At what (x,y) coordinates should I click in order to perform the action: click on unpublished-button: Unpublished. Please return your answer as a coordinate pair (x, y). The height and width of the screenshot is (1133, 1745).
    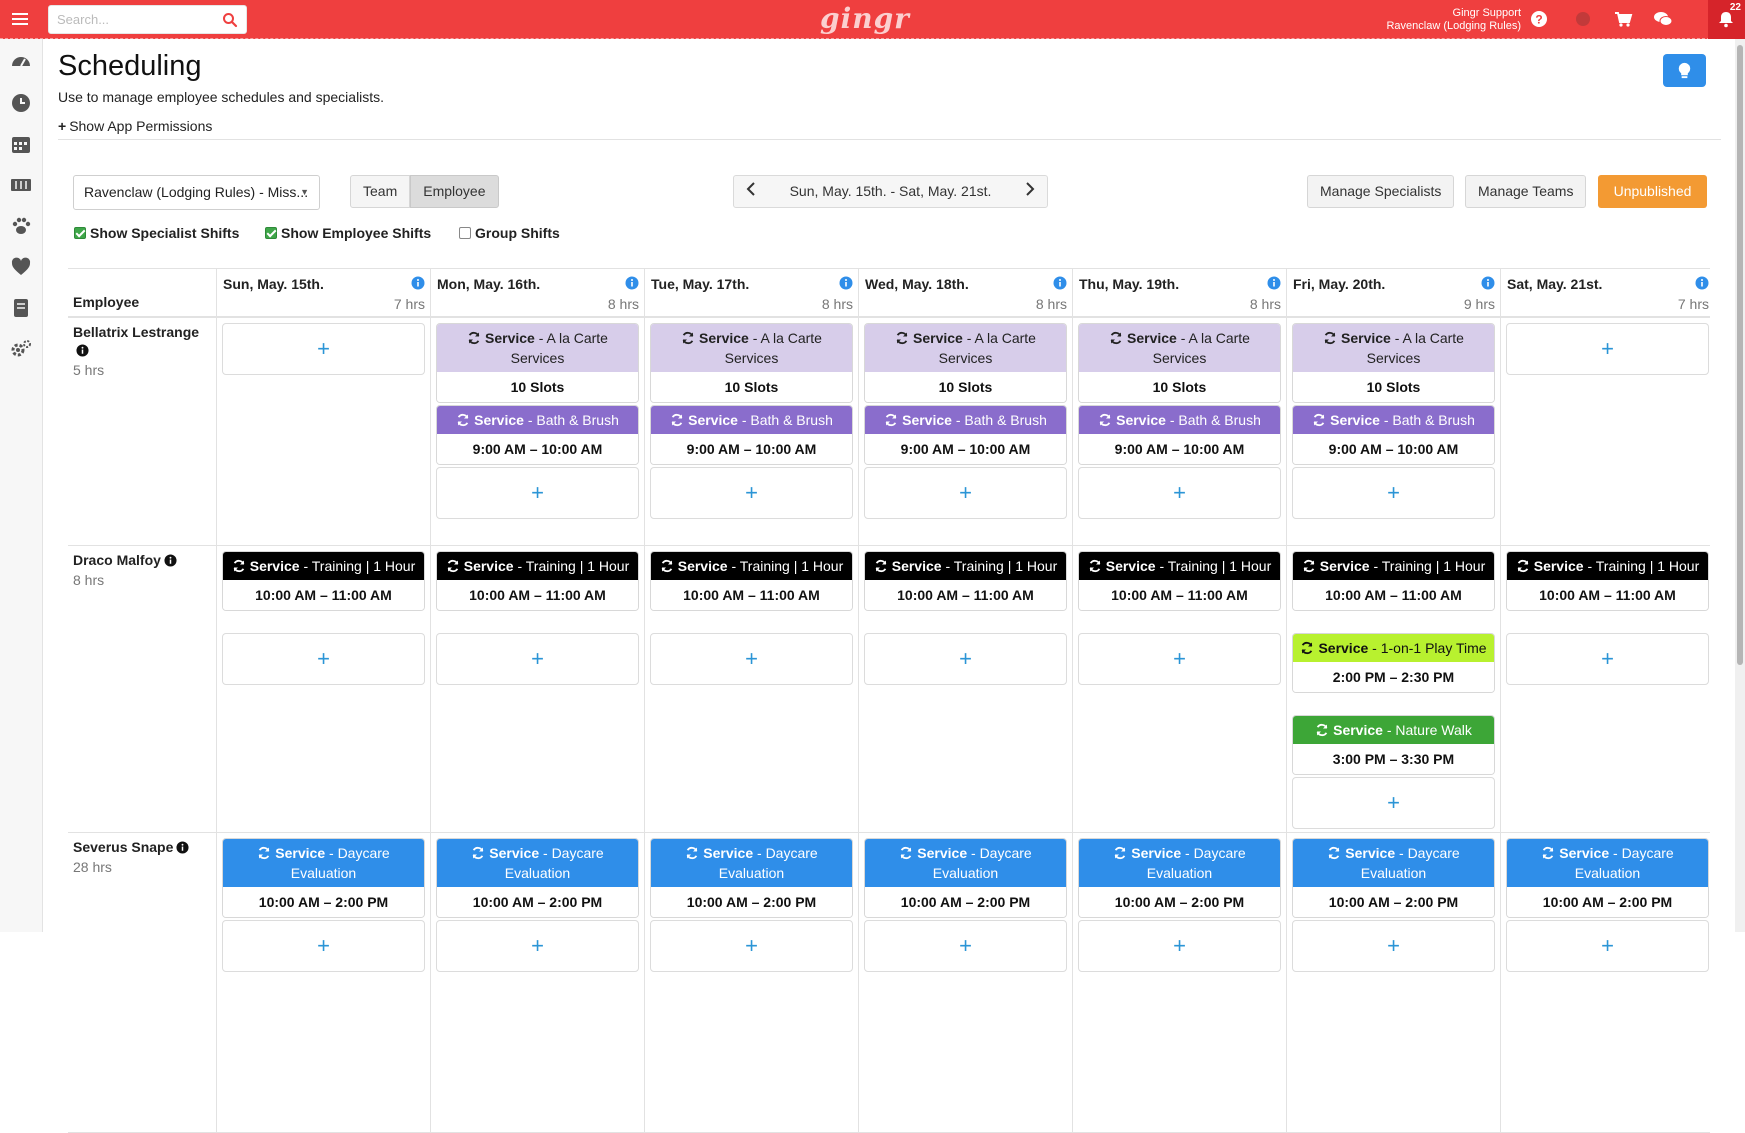
    Looking at the image, I should click on (1652, 191).